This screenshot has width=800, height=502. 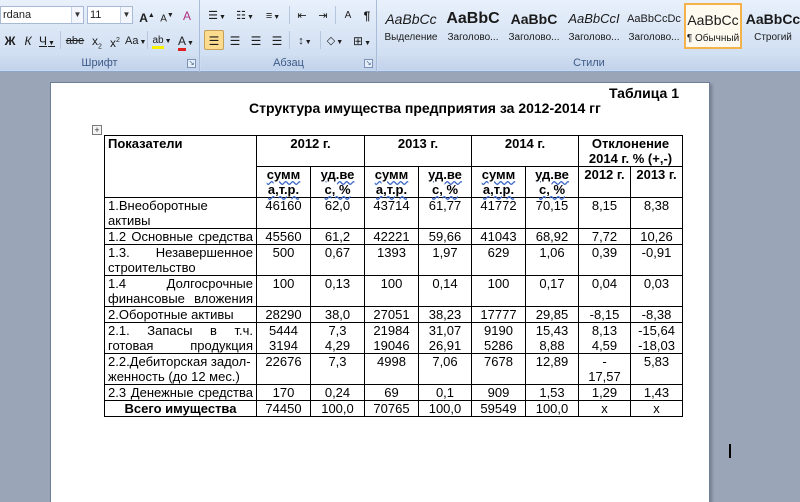 What do you see at coordinates (147, 15) in the screenshot?
I see `grow-font-button: A▲` at bounding box center [147, 15].